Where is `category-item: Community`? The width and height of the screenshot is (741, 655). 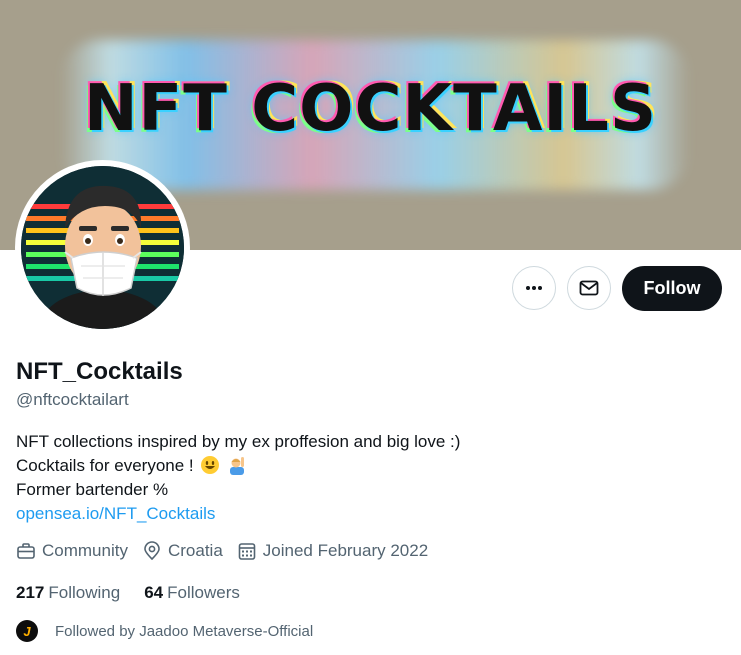
category-item: Community is located at coordinates (72, 551).